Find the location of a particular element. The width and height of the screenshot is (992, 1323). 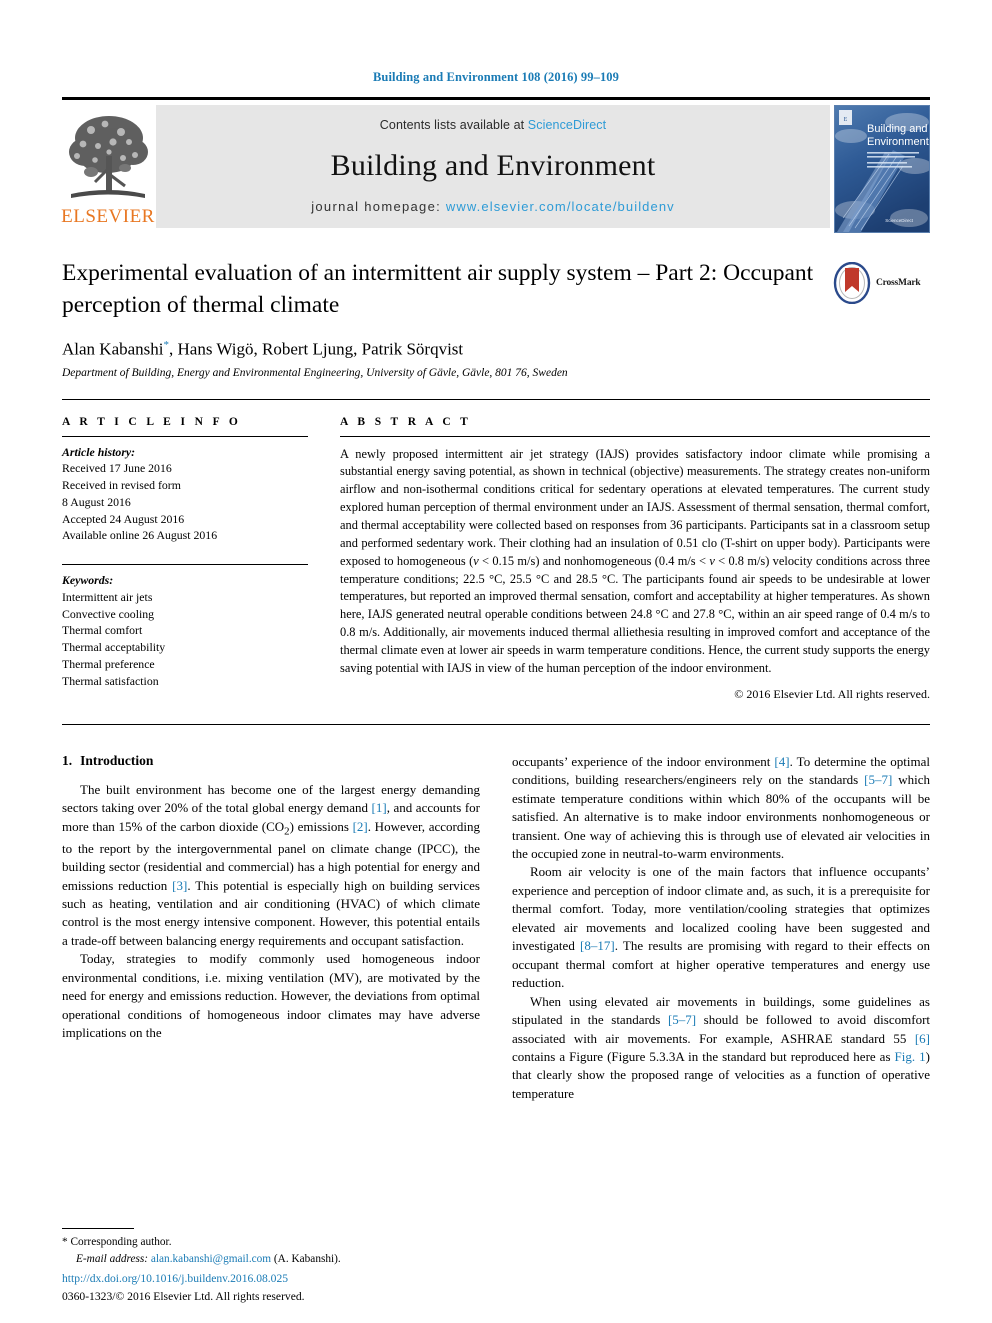

history-item: 8 August 2016 is located at coordinates (96, 501).